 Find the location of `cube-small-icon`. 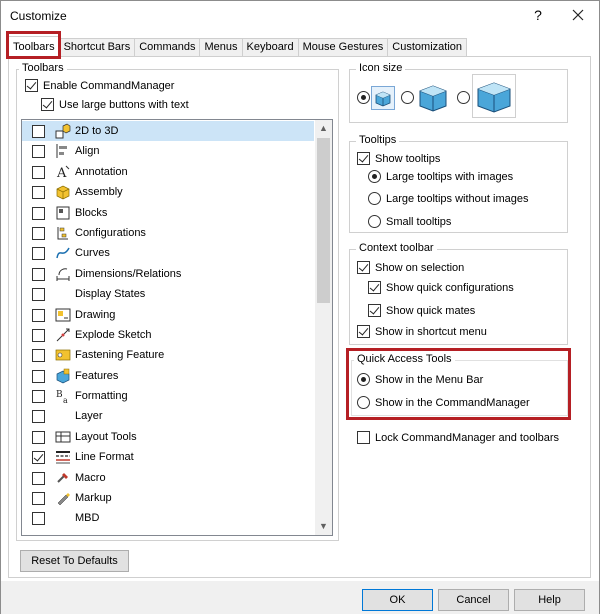

cube-small-icon is located at coordinates (383, 99).